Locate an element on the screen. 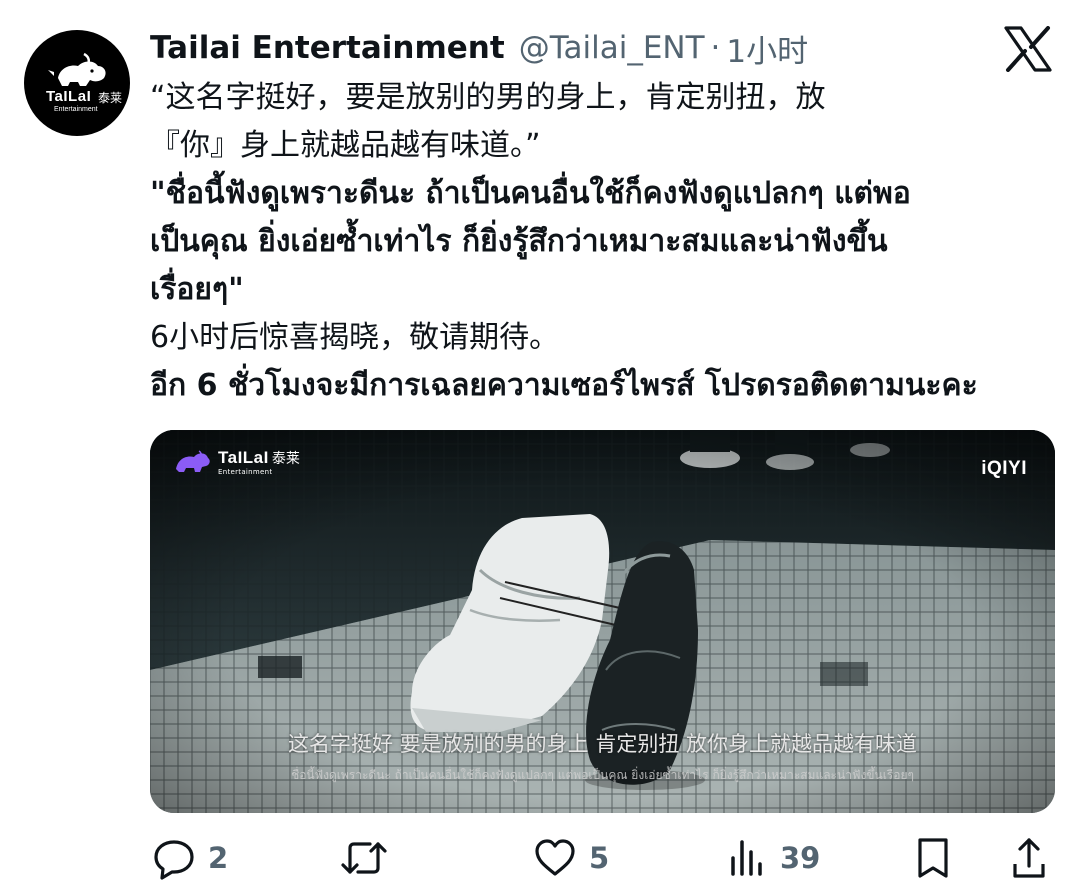  author-handle: @Tailai_ENT is located at coordinates (612, 48).